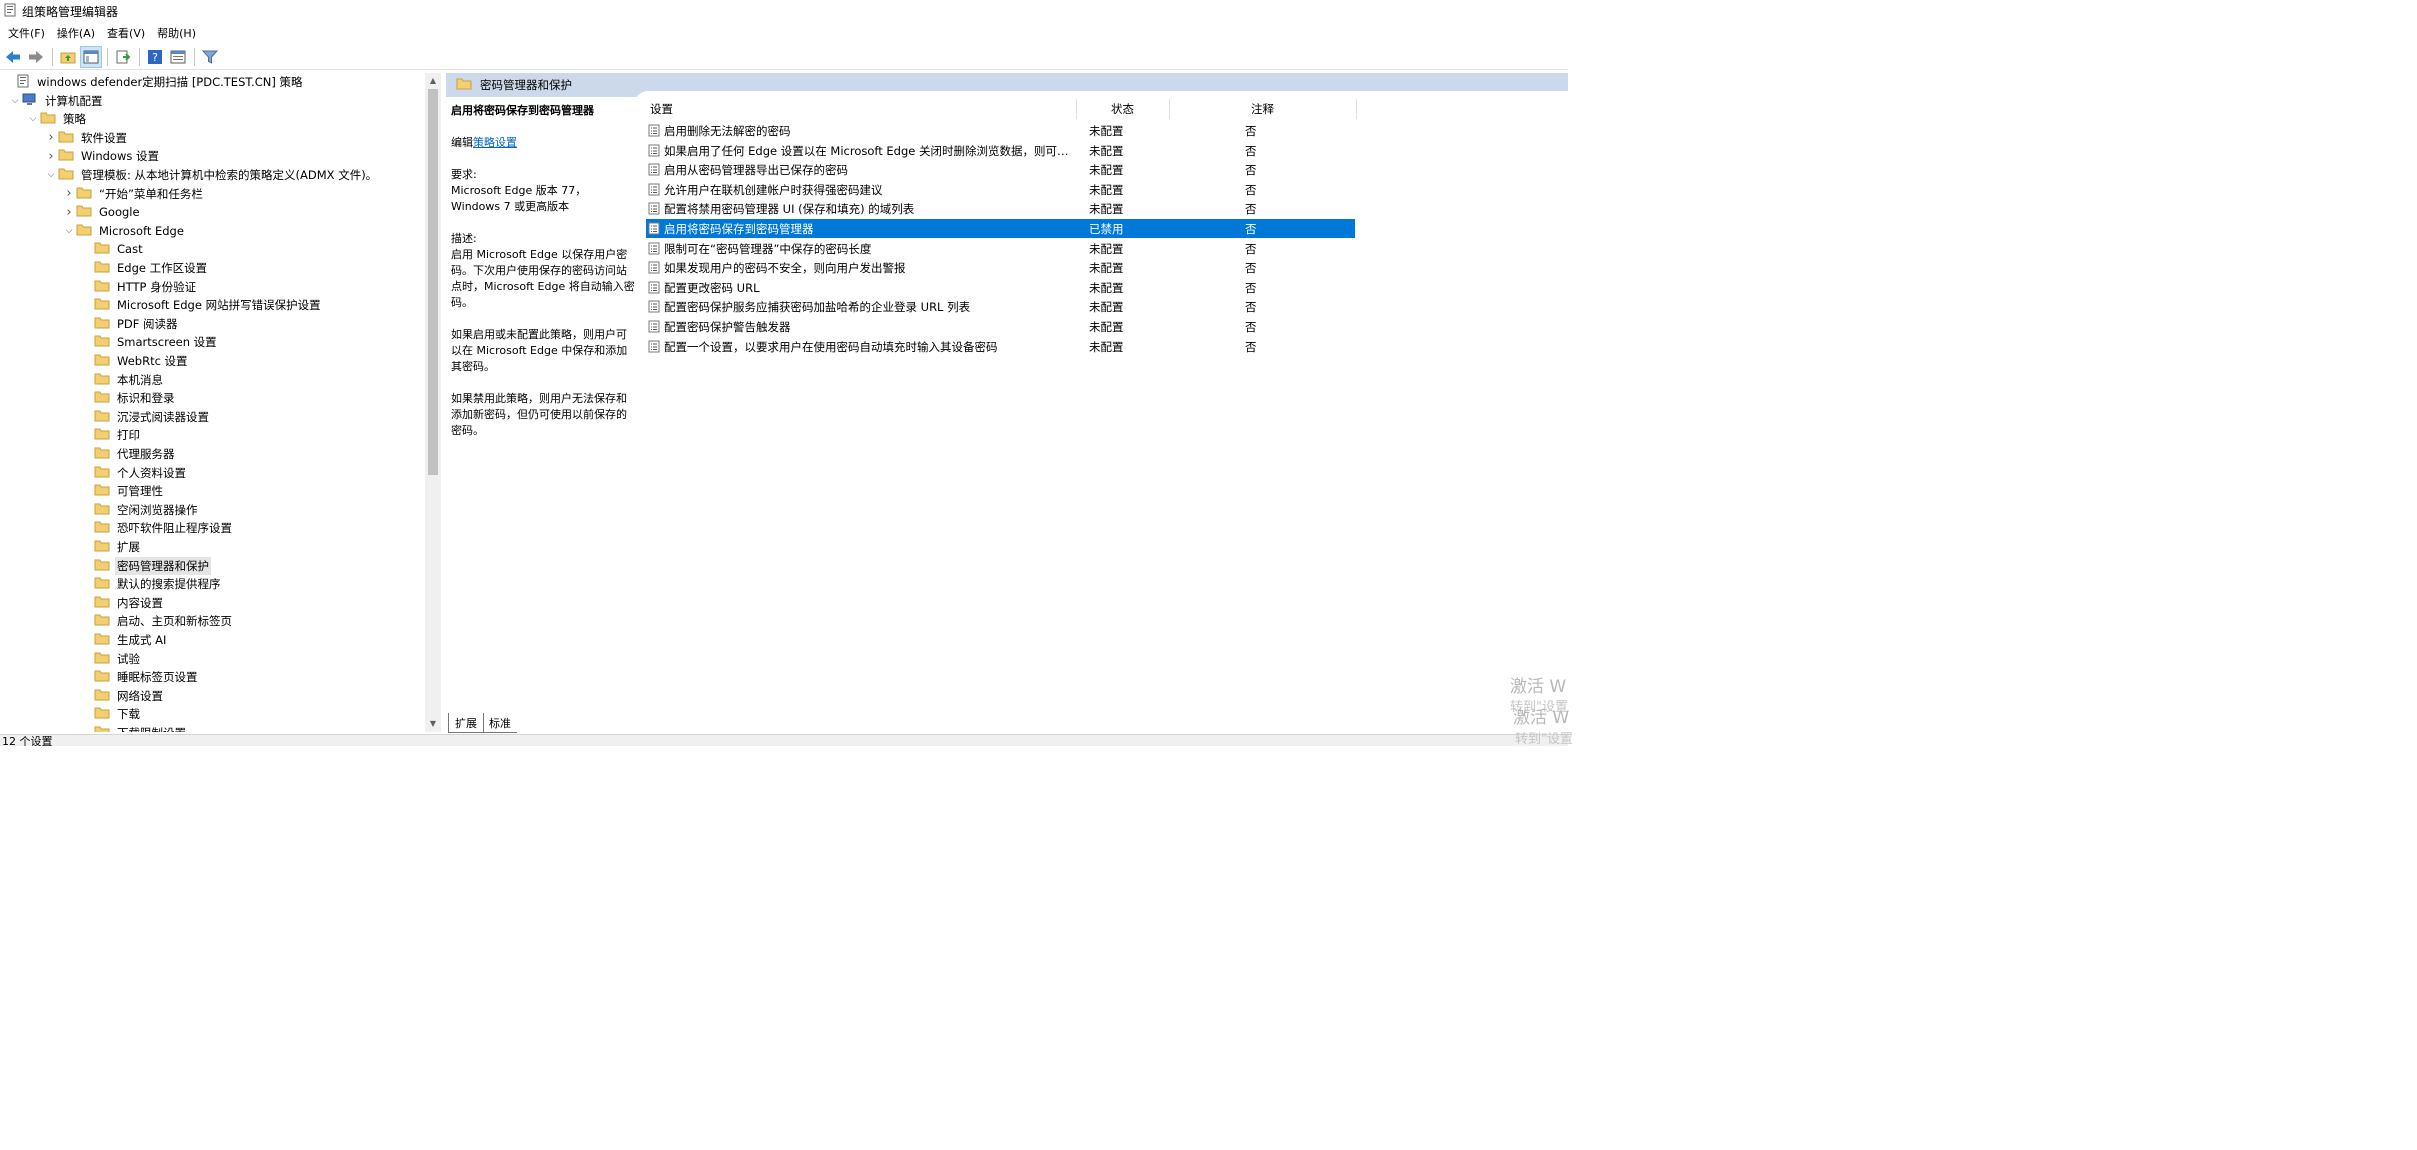  What do you see at coordinates (36, 57) in the screenshot?
I see `forward-icon` at bounding box center [36, 57].